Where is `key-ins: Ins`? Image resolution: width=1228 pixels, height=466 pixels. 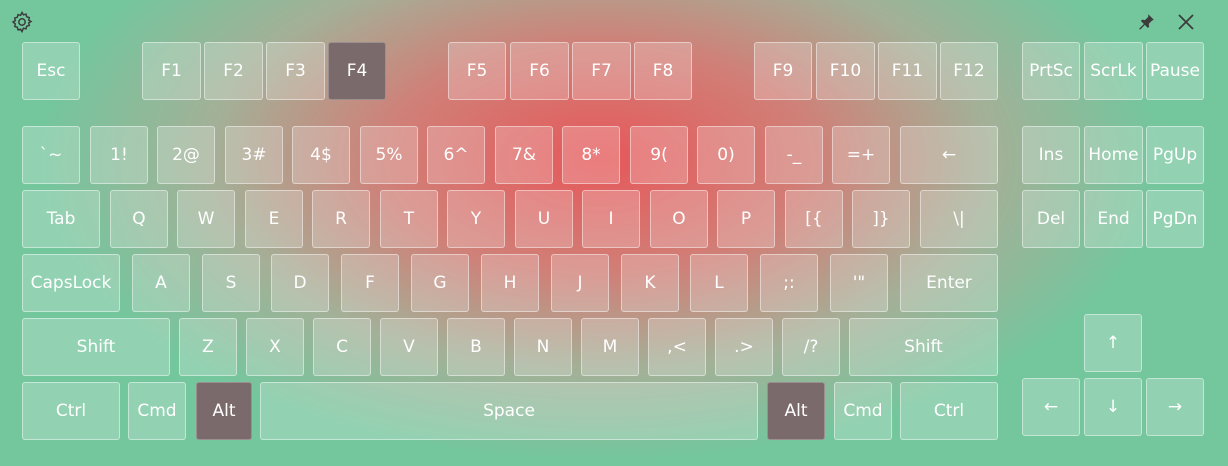 key-ins: Ins is located at coordinates (1051, 155).